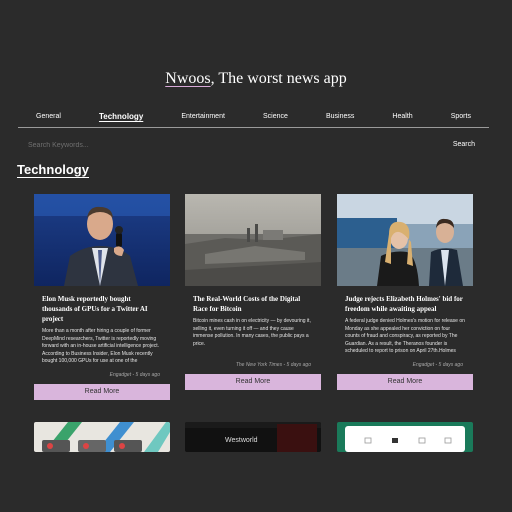  What do you see at coordinates (48, 119) in the screenshot?
I see `nav-item-general: General` at bounding box center [48, 119].